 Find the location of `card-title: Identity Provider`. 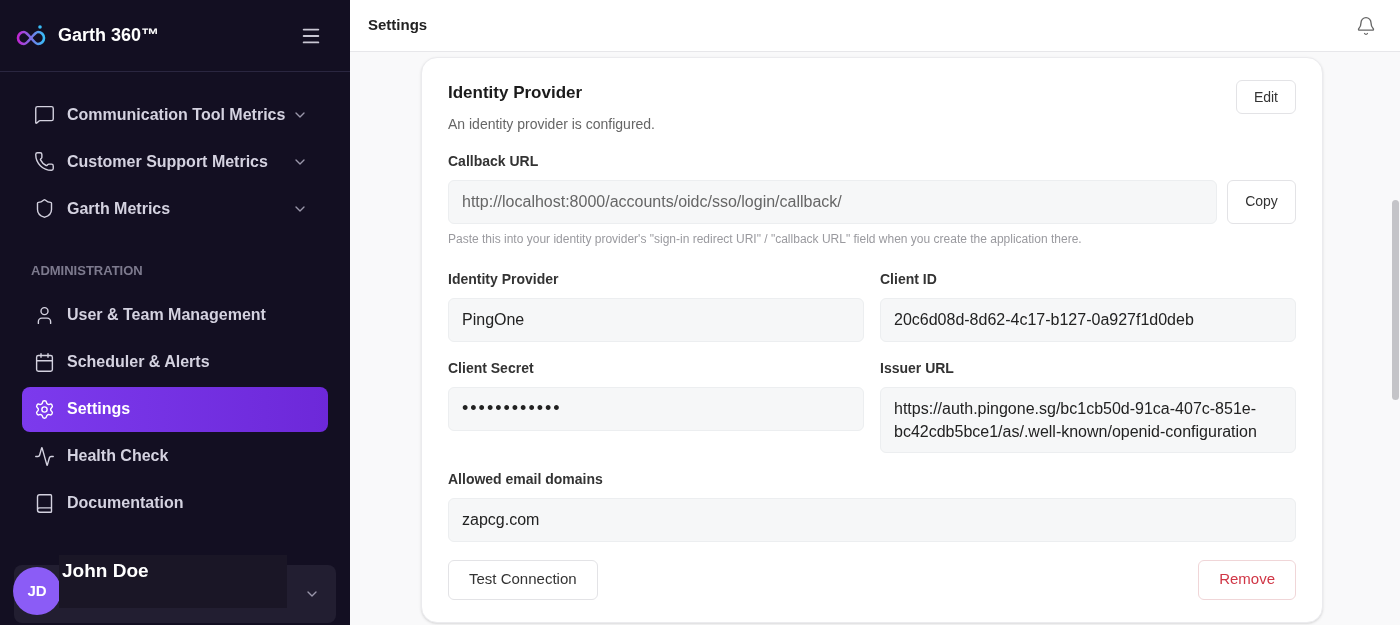

card-title: Identity Provider is located at coordinates (516, 93).